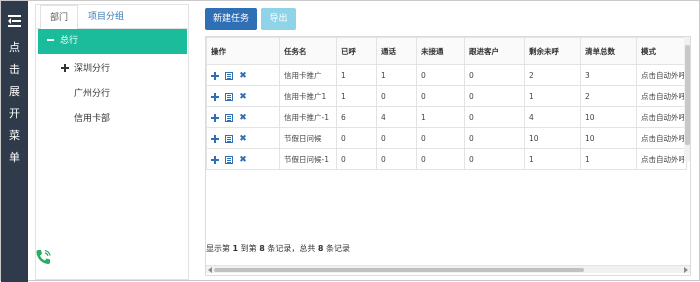 This screenshot has width=700, height=282. What do you see at coordinates (14, 113) in the screenshot?
I see `rail-char: 开` at bounding box center [14, 113].